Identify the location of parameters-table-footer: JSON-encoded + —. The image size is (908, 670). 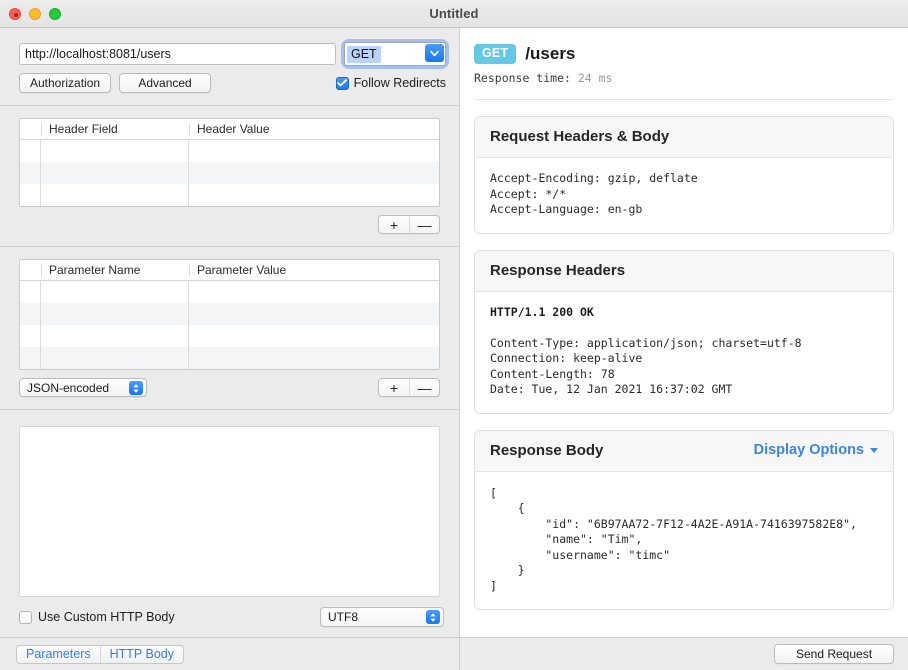
(229, 383).